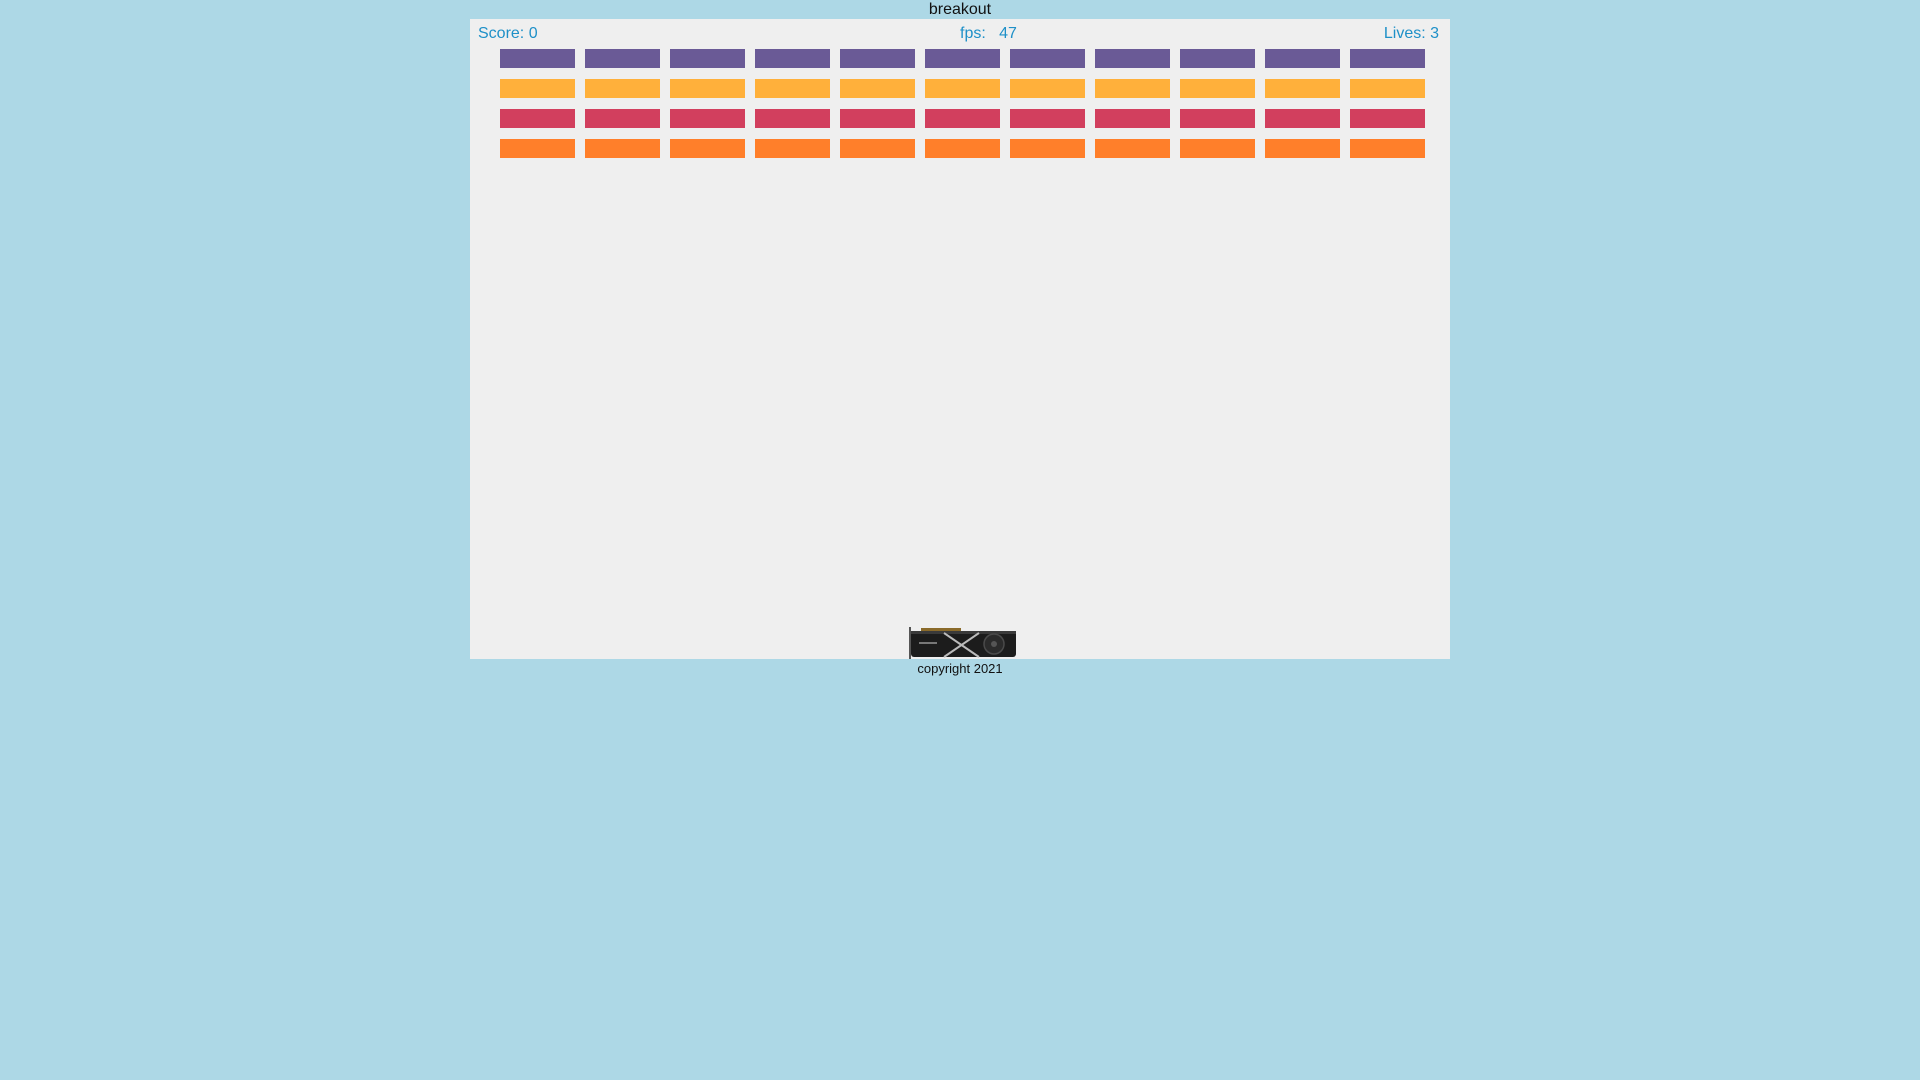  Describe the element at coordinates (960, 9) in the screenshot. I see `page-title: breakout` at that location.